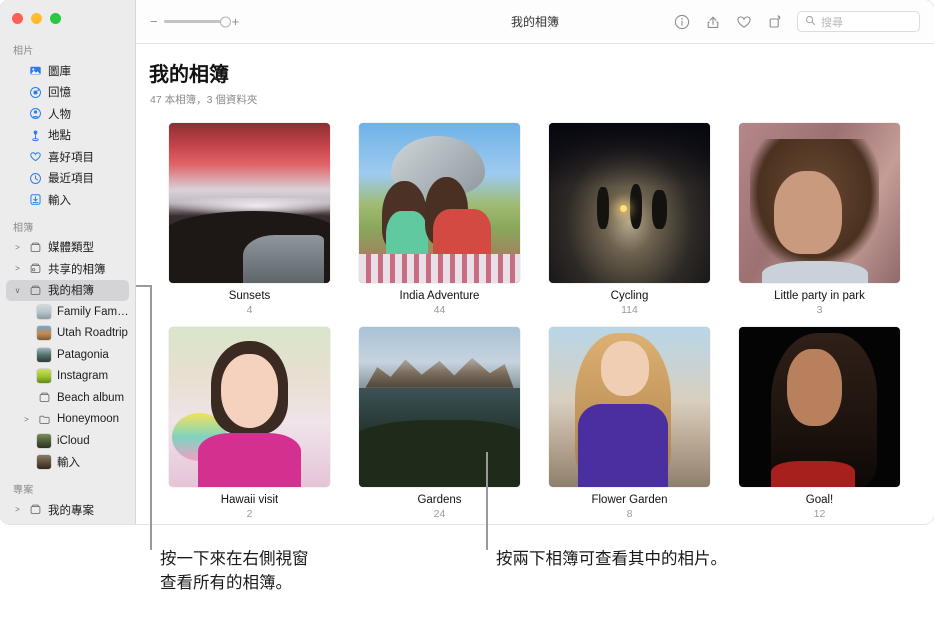 This screenshot has width=934, height=622. Describe the element at coordinates (83, 376) in the screenshot. I see `sidebar-item-label: Instagram` at that location.